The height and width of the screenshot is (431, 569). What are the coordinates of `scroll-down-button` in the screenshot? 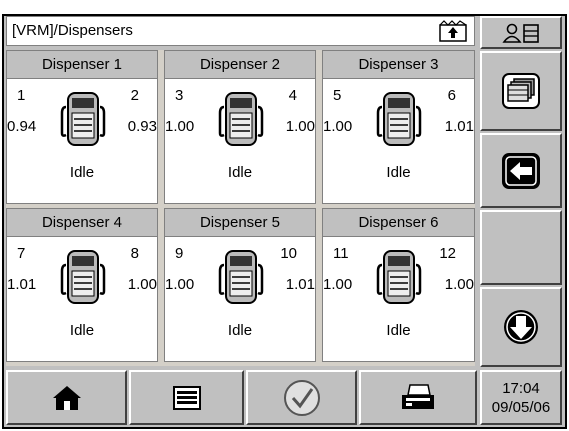 It's located at (521, 327).